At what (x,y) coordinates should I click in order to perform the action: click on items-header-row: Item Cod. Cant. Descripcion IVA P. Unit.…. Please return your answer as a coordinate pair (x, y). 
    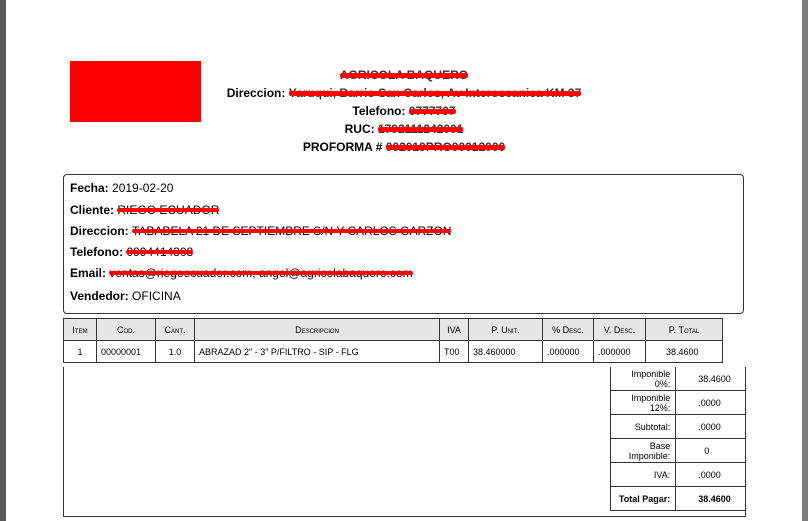
    Looking at the image, I should click on (393, 329).